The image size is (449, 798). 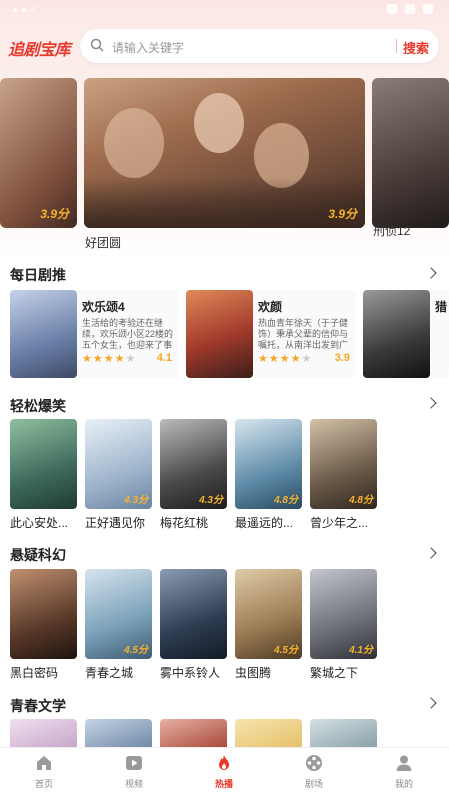 I want to click on banner-right, so click(x=410, y=153).